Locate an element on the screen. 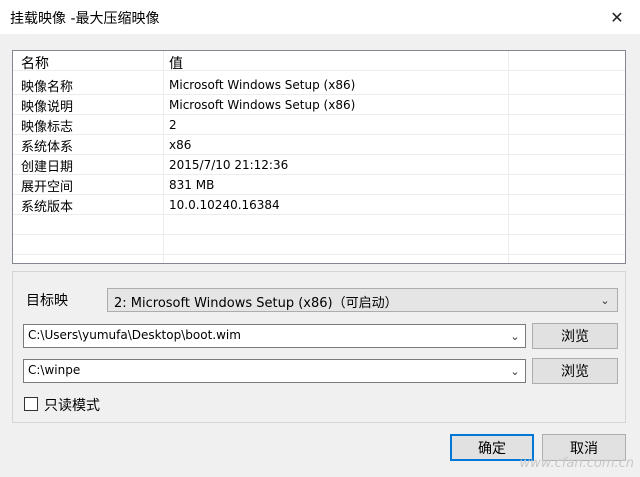 This screenshot has height=477, width=640. table-row: 展开空间 831 MB is located at coordinates (319, 185).